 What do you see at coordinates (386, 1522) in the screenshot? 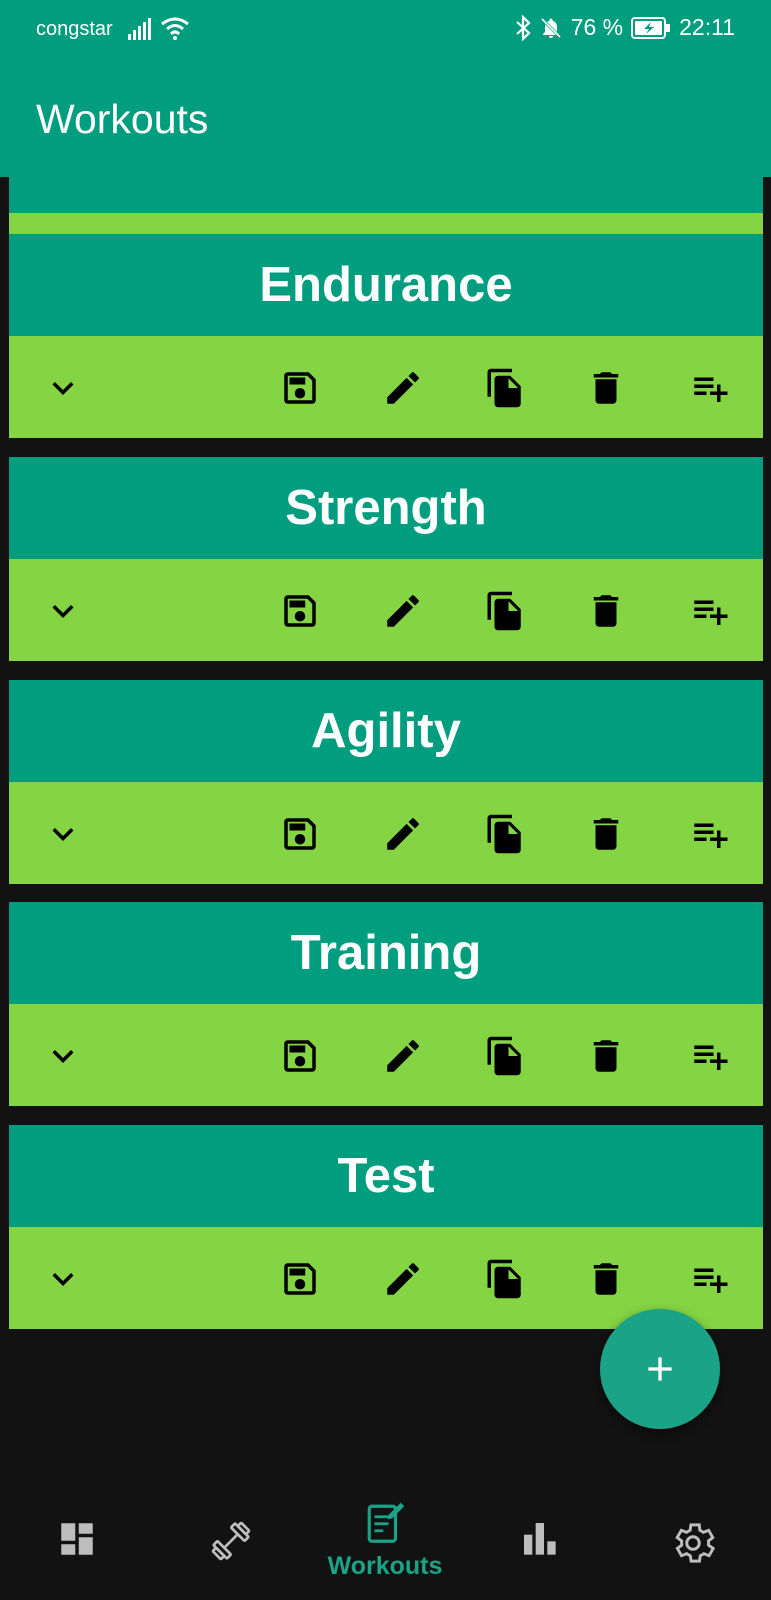
I see `workouts-icon` at bounding box center [386, 1522].